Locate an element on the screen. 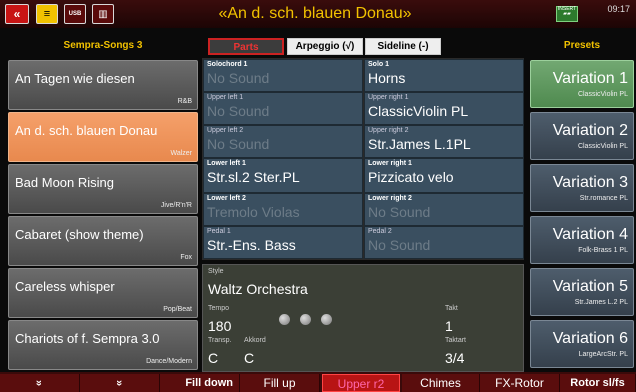  song-name: Cabaret (show theme) is located at coordinates (79, 234).